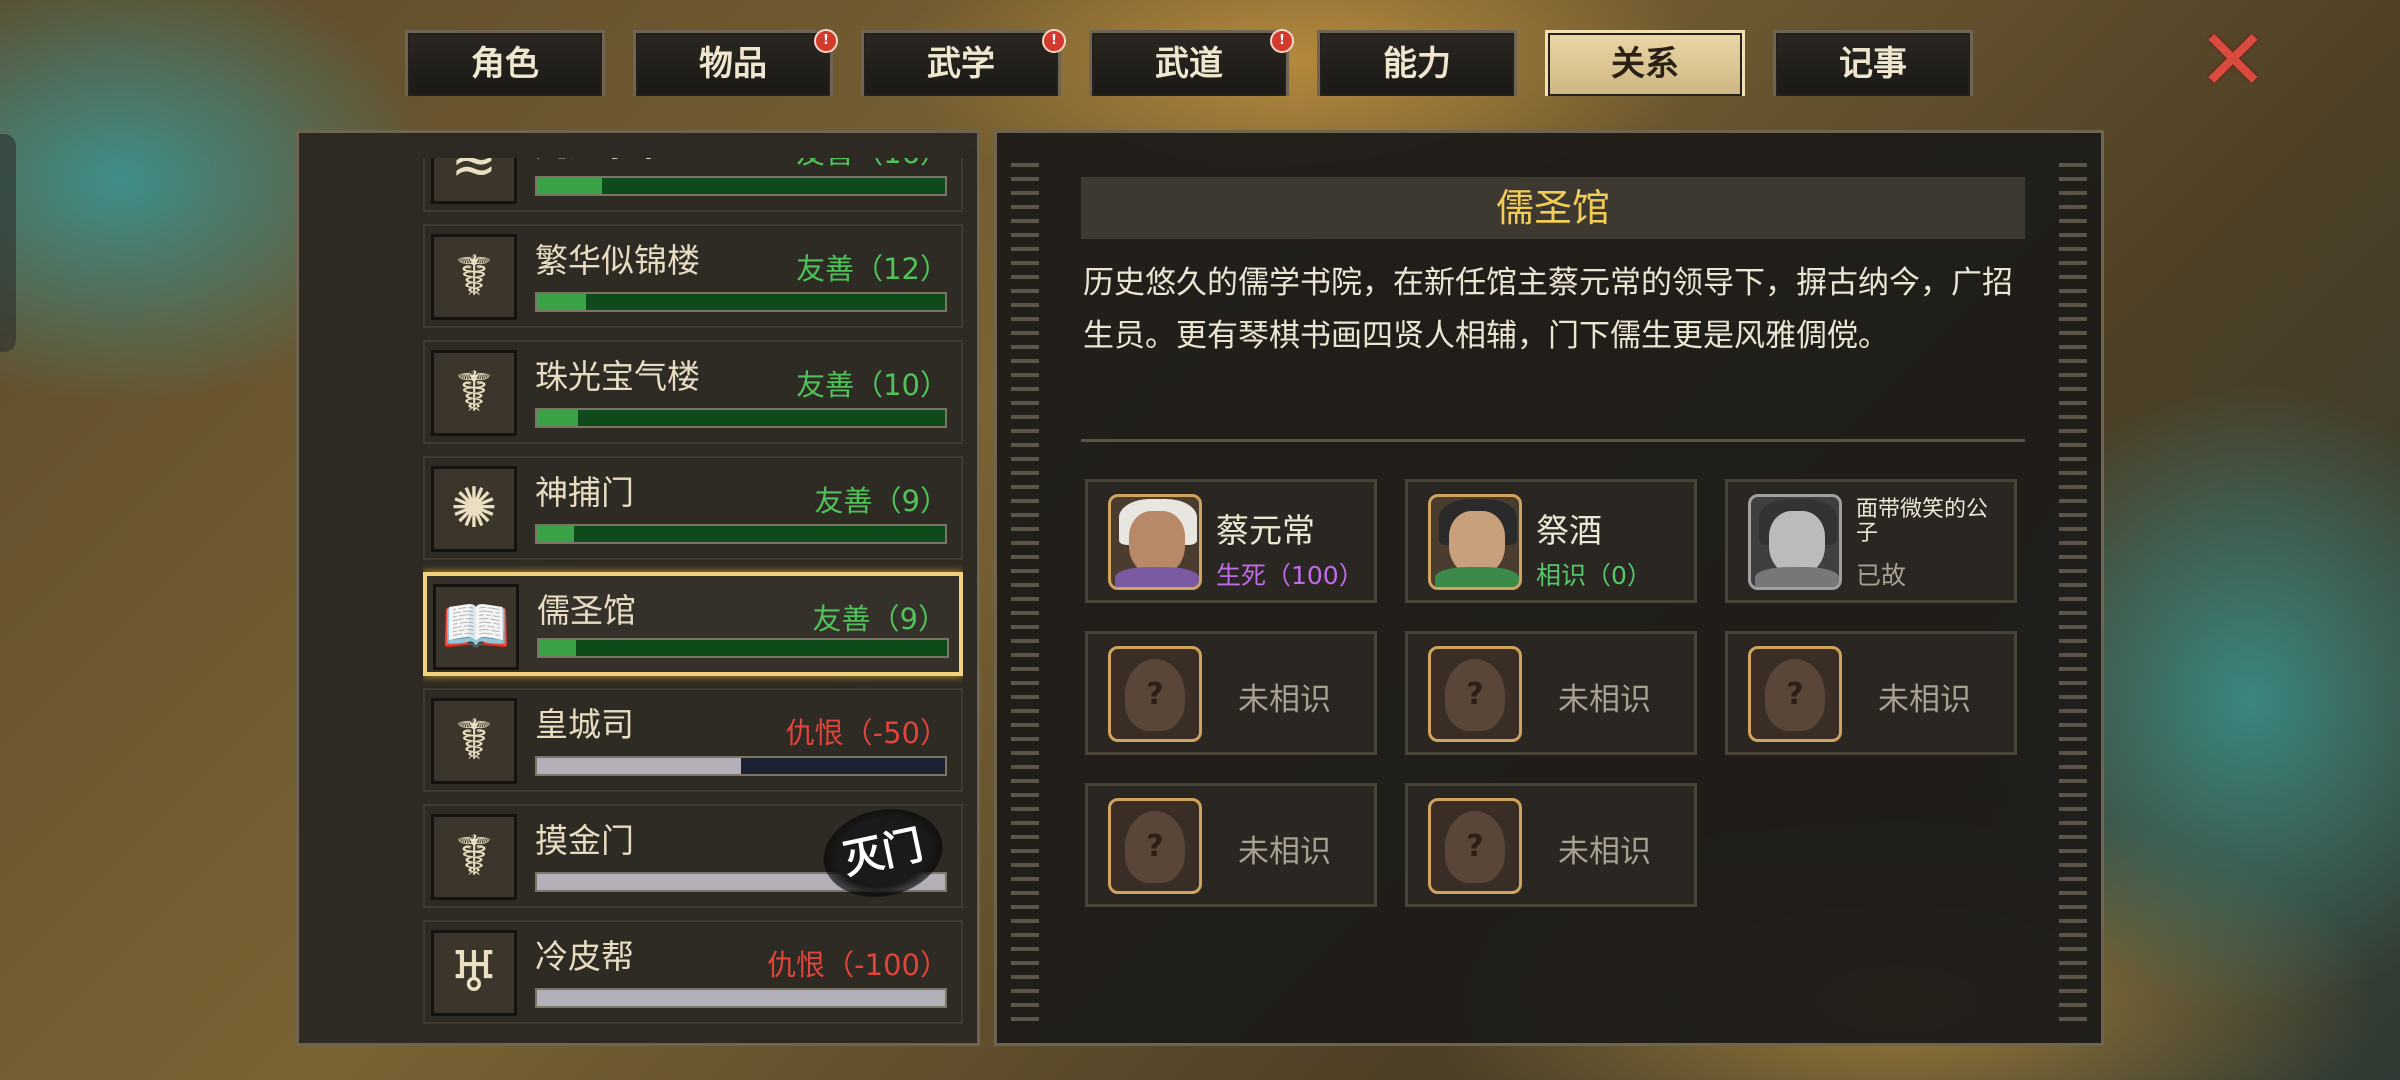  I want to click on faction-title: 儒圣馆, so click(1553, 208).